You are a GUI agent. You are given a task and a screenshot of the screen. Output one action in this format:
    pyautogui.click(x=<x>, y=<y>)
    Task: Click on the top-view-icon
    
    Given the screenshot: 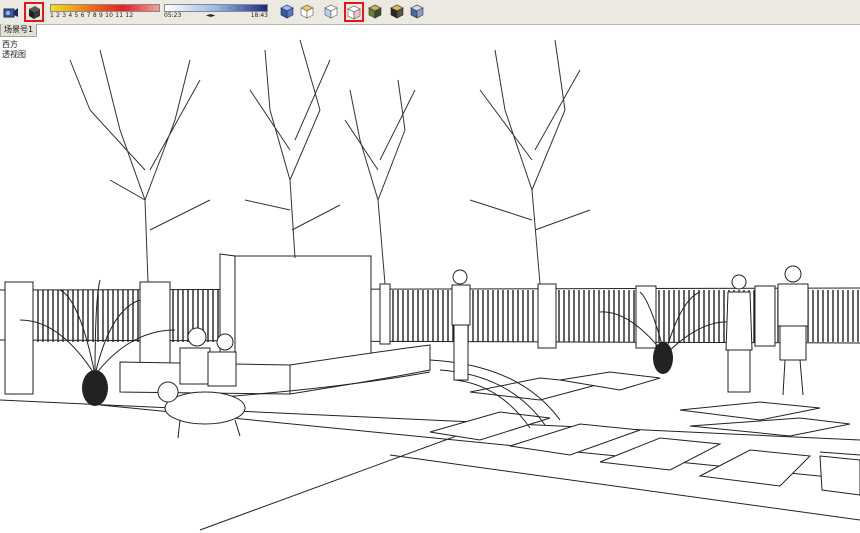 What is the action you would take?
    pyautogui.click(x=307, y=11)
    